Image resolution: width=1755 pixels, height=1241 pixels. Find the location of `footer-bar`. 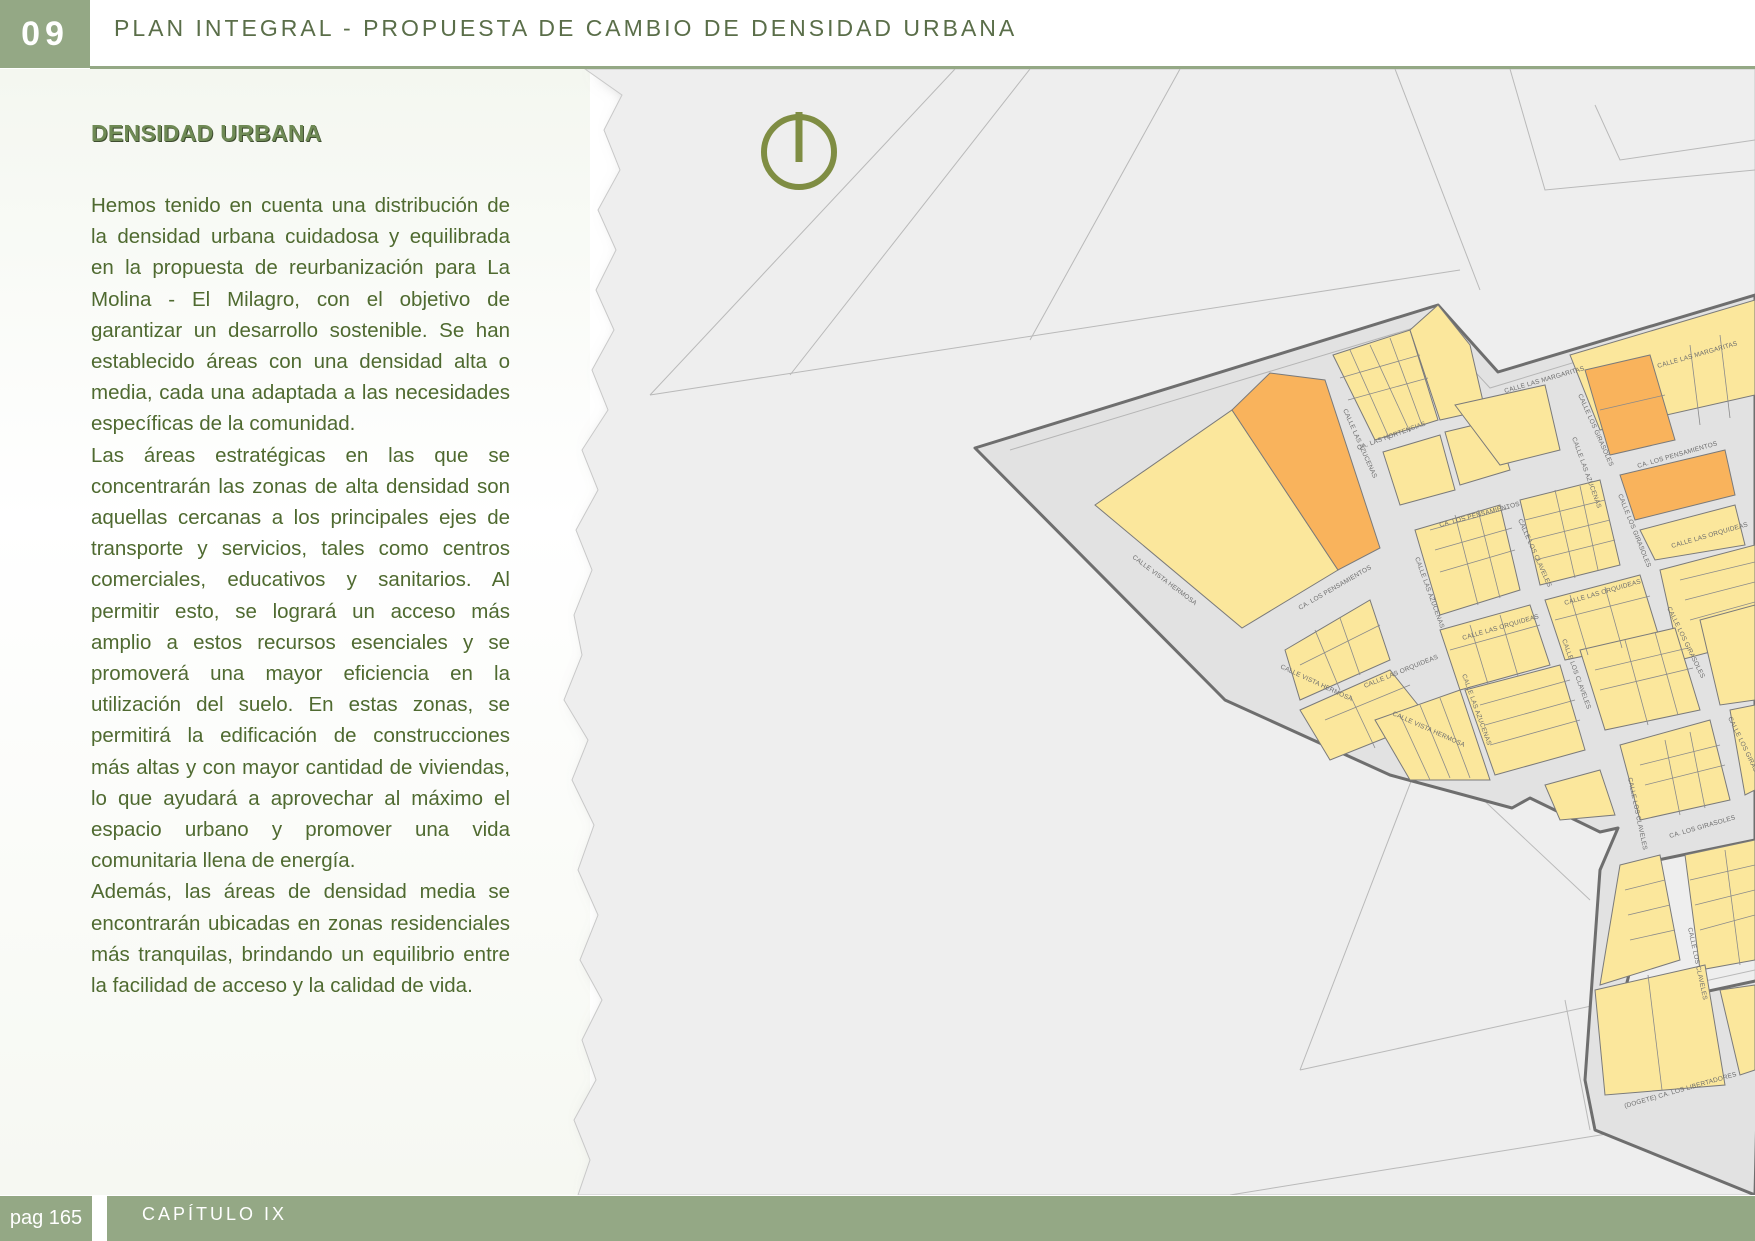

footer-bar is located at coordinates (931, 1218).